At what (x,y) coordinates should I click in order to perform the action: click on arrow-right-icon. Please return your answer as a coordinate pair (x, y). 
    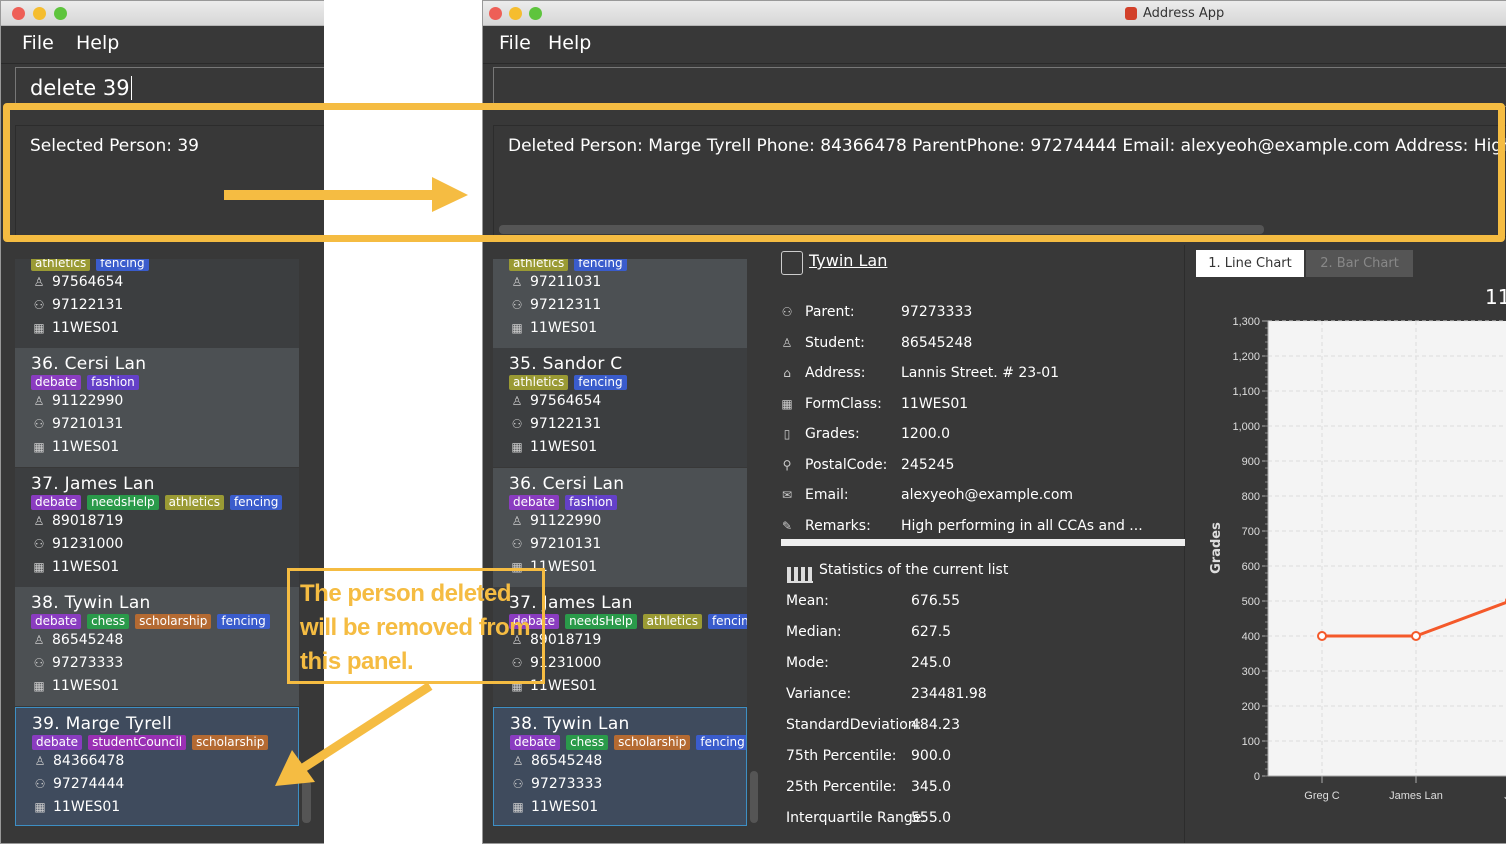
    Looking at the image, I should click on (346, 194).